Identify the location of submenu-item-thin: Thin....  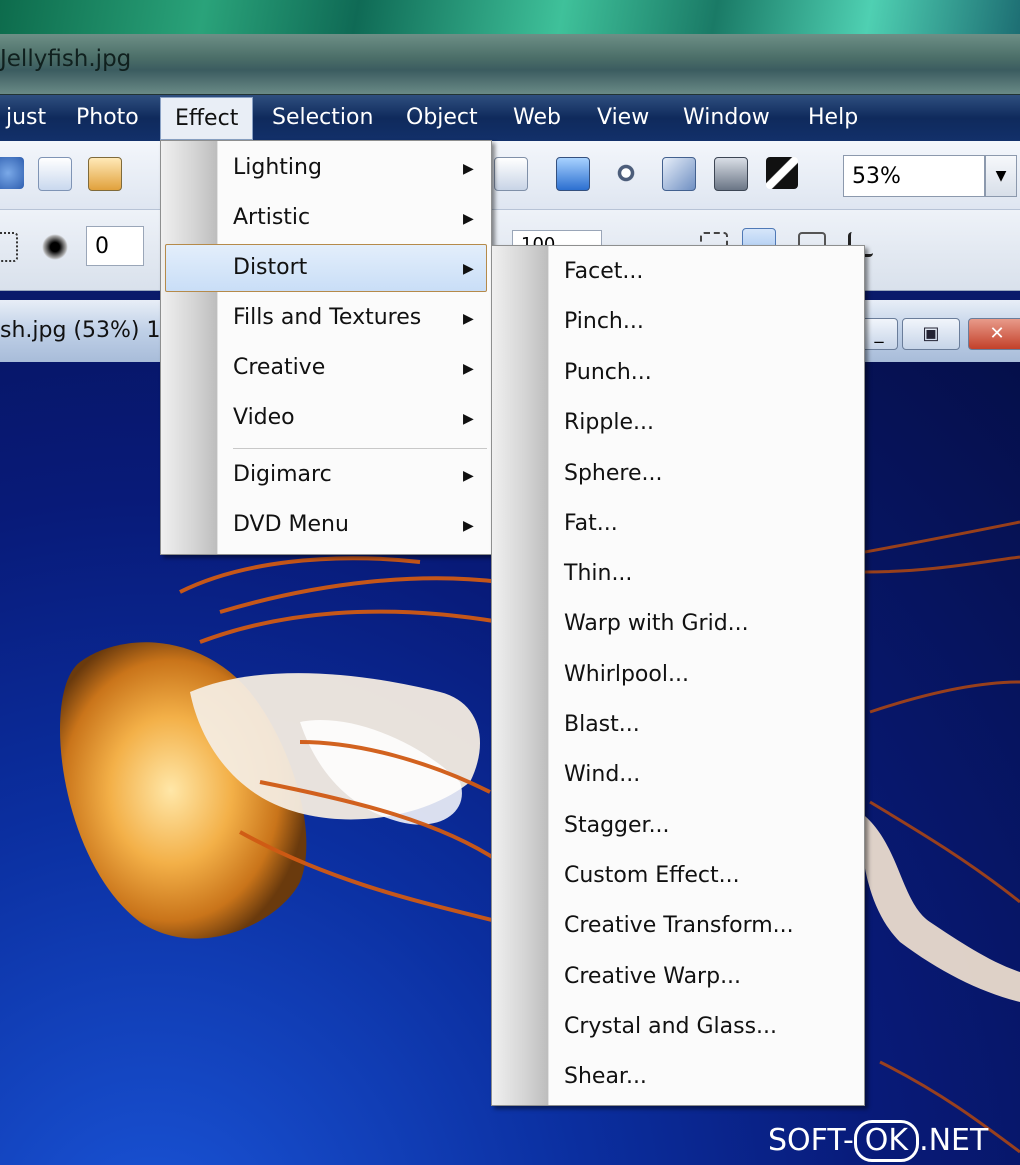
(598, 573).